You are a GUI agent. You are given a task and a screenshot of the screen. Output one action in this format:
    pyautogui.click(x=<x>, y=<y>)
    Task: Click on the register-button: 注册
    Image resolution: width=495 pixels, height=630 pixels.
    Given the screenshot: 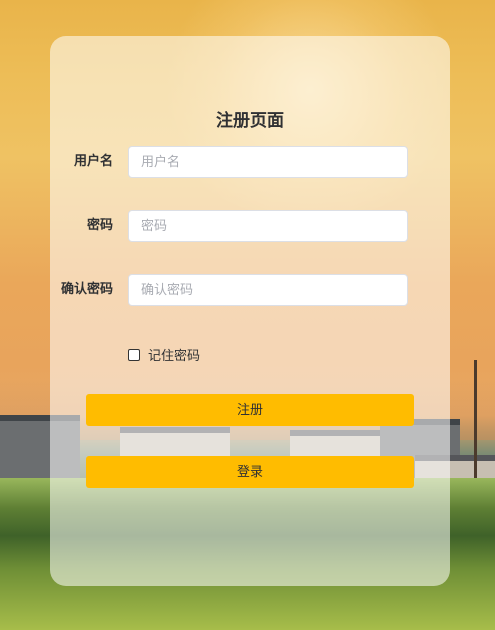 What is the action you would take?
    pyautogui.click(x=250, y=410)
    